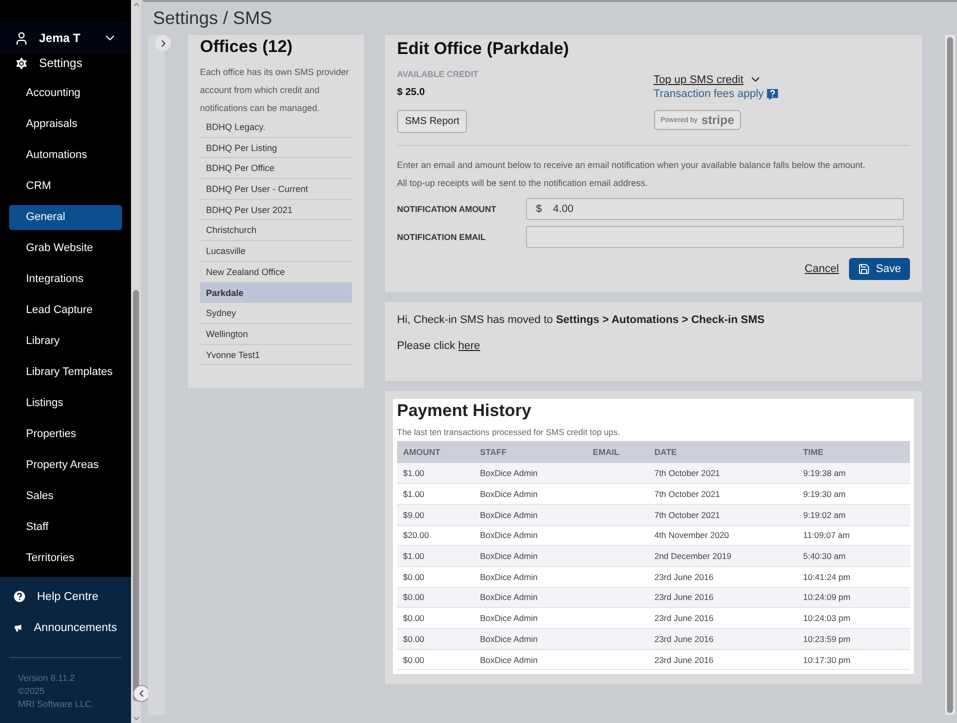 This screenshot has height=723, width=957. I want to click on notice-text: All top-up receipts will be sent to the notification email address., so click(523, 183).